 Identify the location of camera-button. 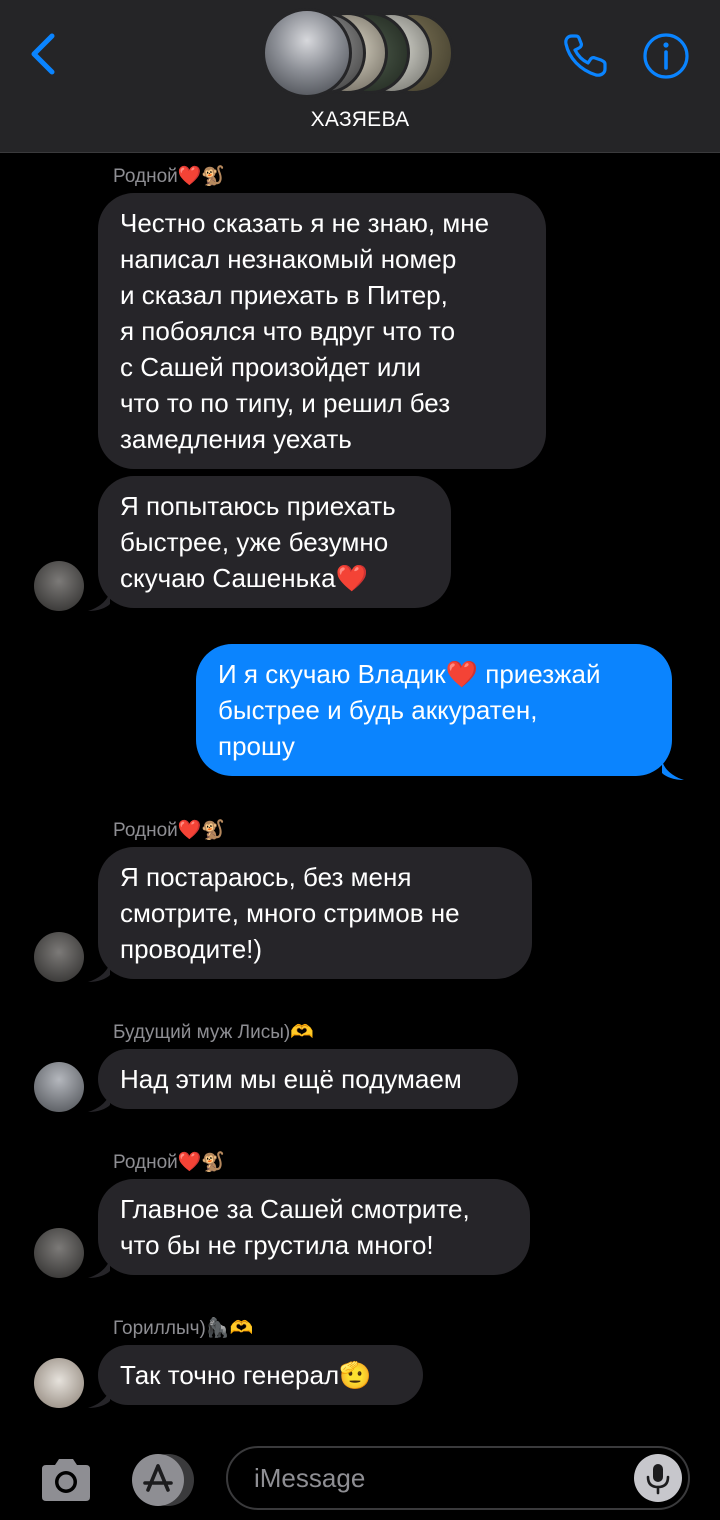
(66, 1480).